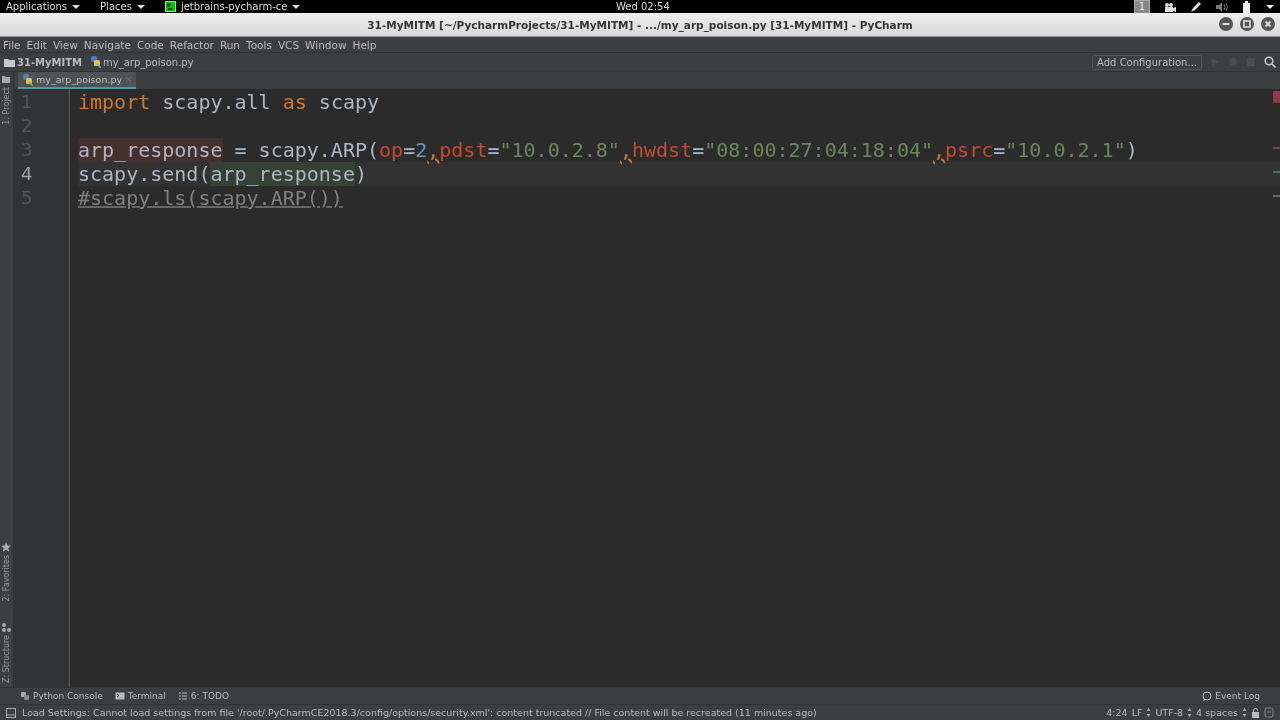 Image resolution: width=1280 pixels, height=720 pixels. Describe the element at coordinates (364, 44) in the screenshot. I see `menu-item: Help` at that location.